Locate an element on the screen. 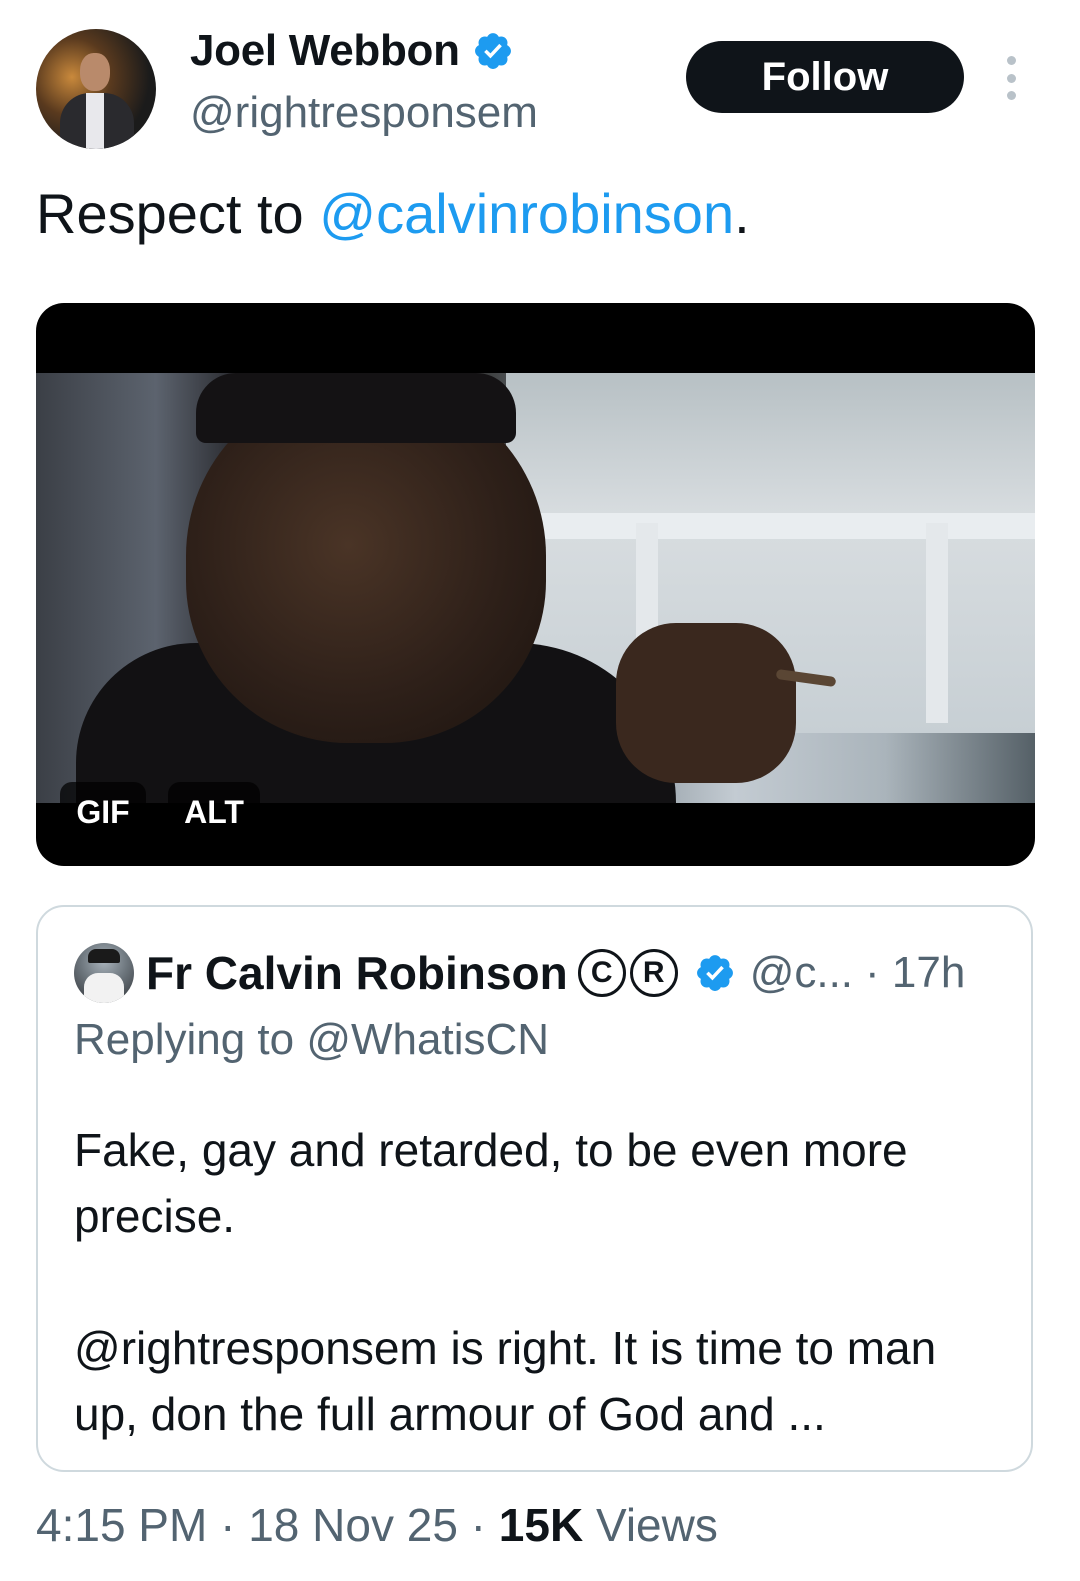  author-name-row: Joel Webbon is located at coordinates (352, 51).